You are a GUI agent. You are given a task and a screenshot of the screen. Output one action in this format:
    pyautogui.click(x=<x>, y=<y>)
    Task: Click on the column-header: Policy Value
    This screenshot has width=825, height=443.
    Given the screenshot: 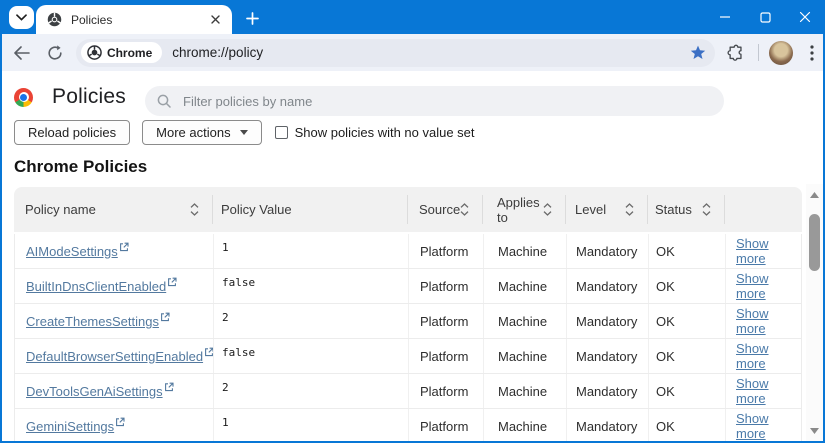 What is the action you would take?
    pyautogui.click(x=309, y=209)
    